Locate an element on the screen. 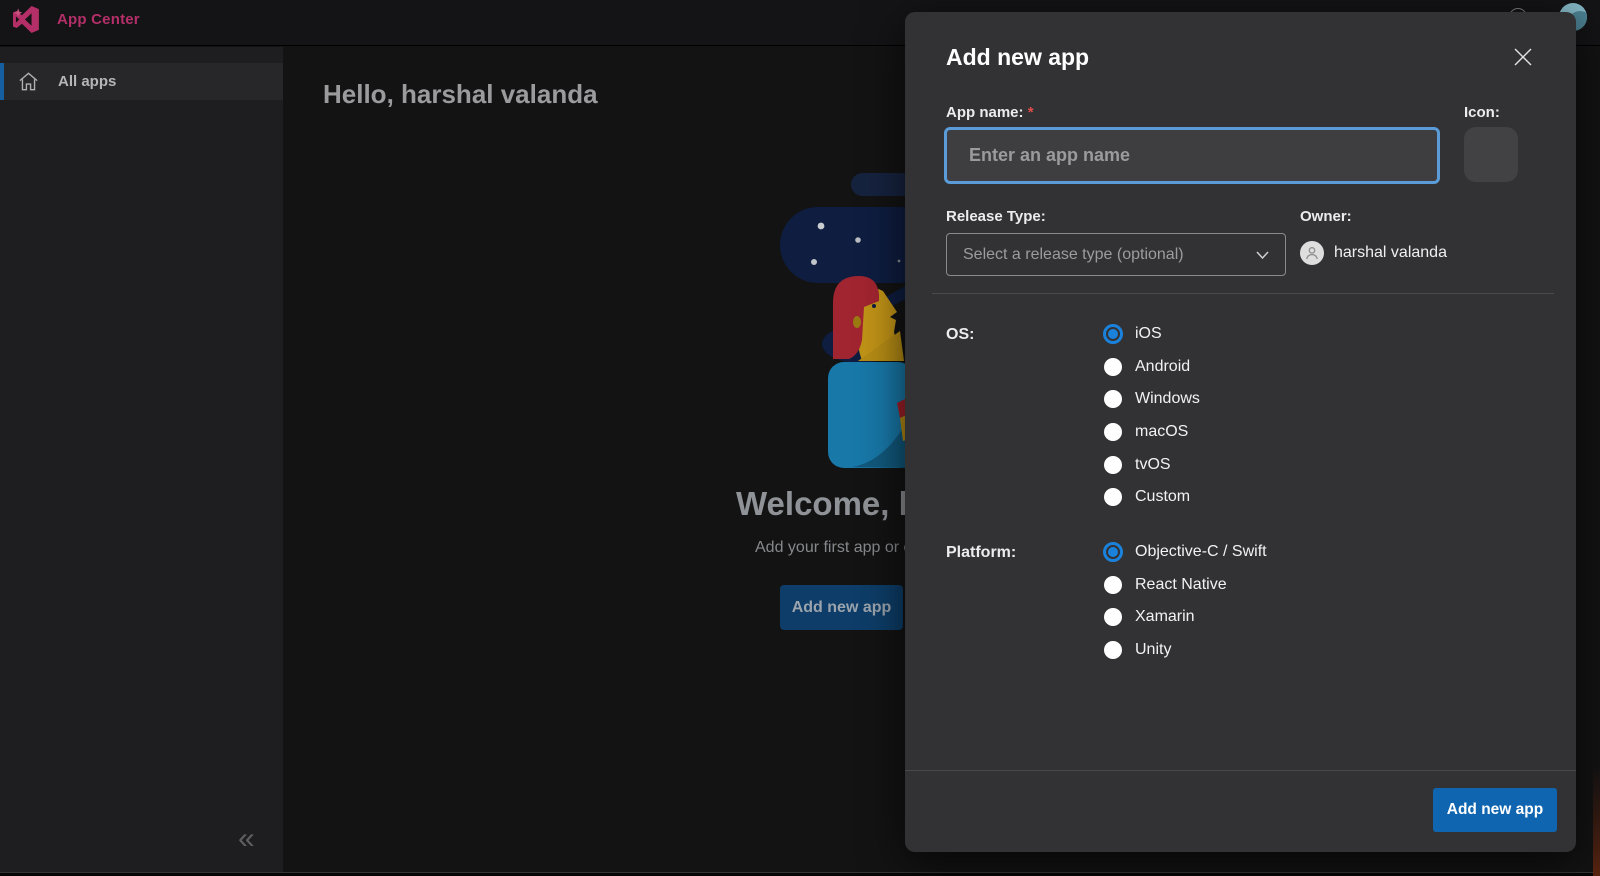  footer-divider is located at coordinates (1240, 770).